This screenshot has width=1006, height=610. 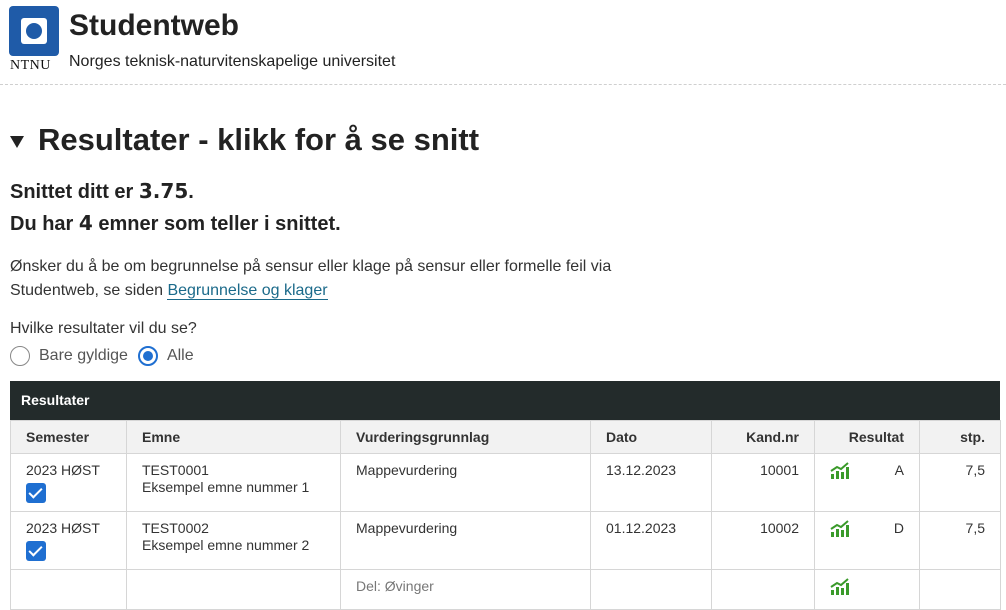 I want to click on avg-value: 3.75, so click(x=163, y=191).